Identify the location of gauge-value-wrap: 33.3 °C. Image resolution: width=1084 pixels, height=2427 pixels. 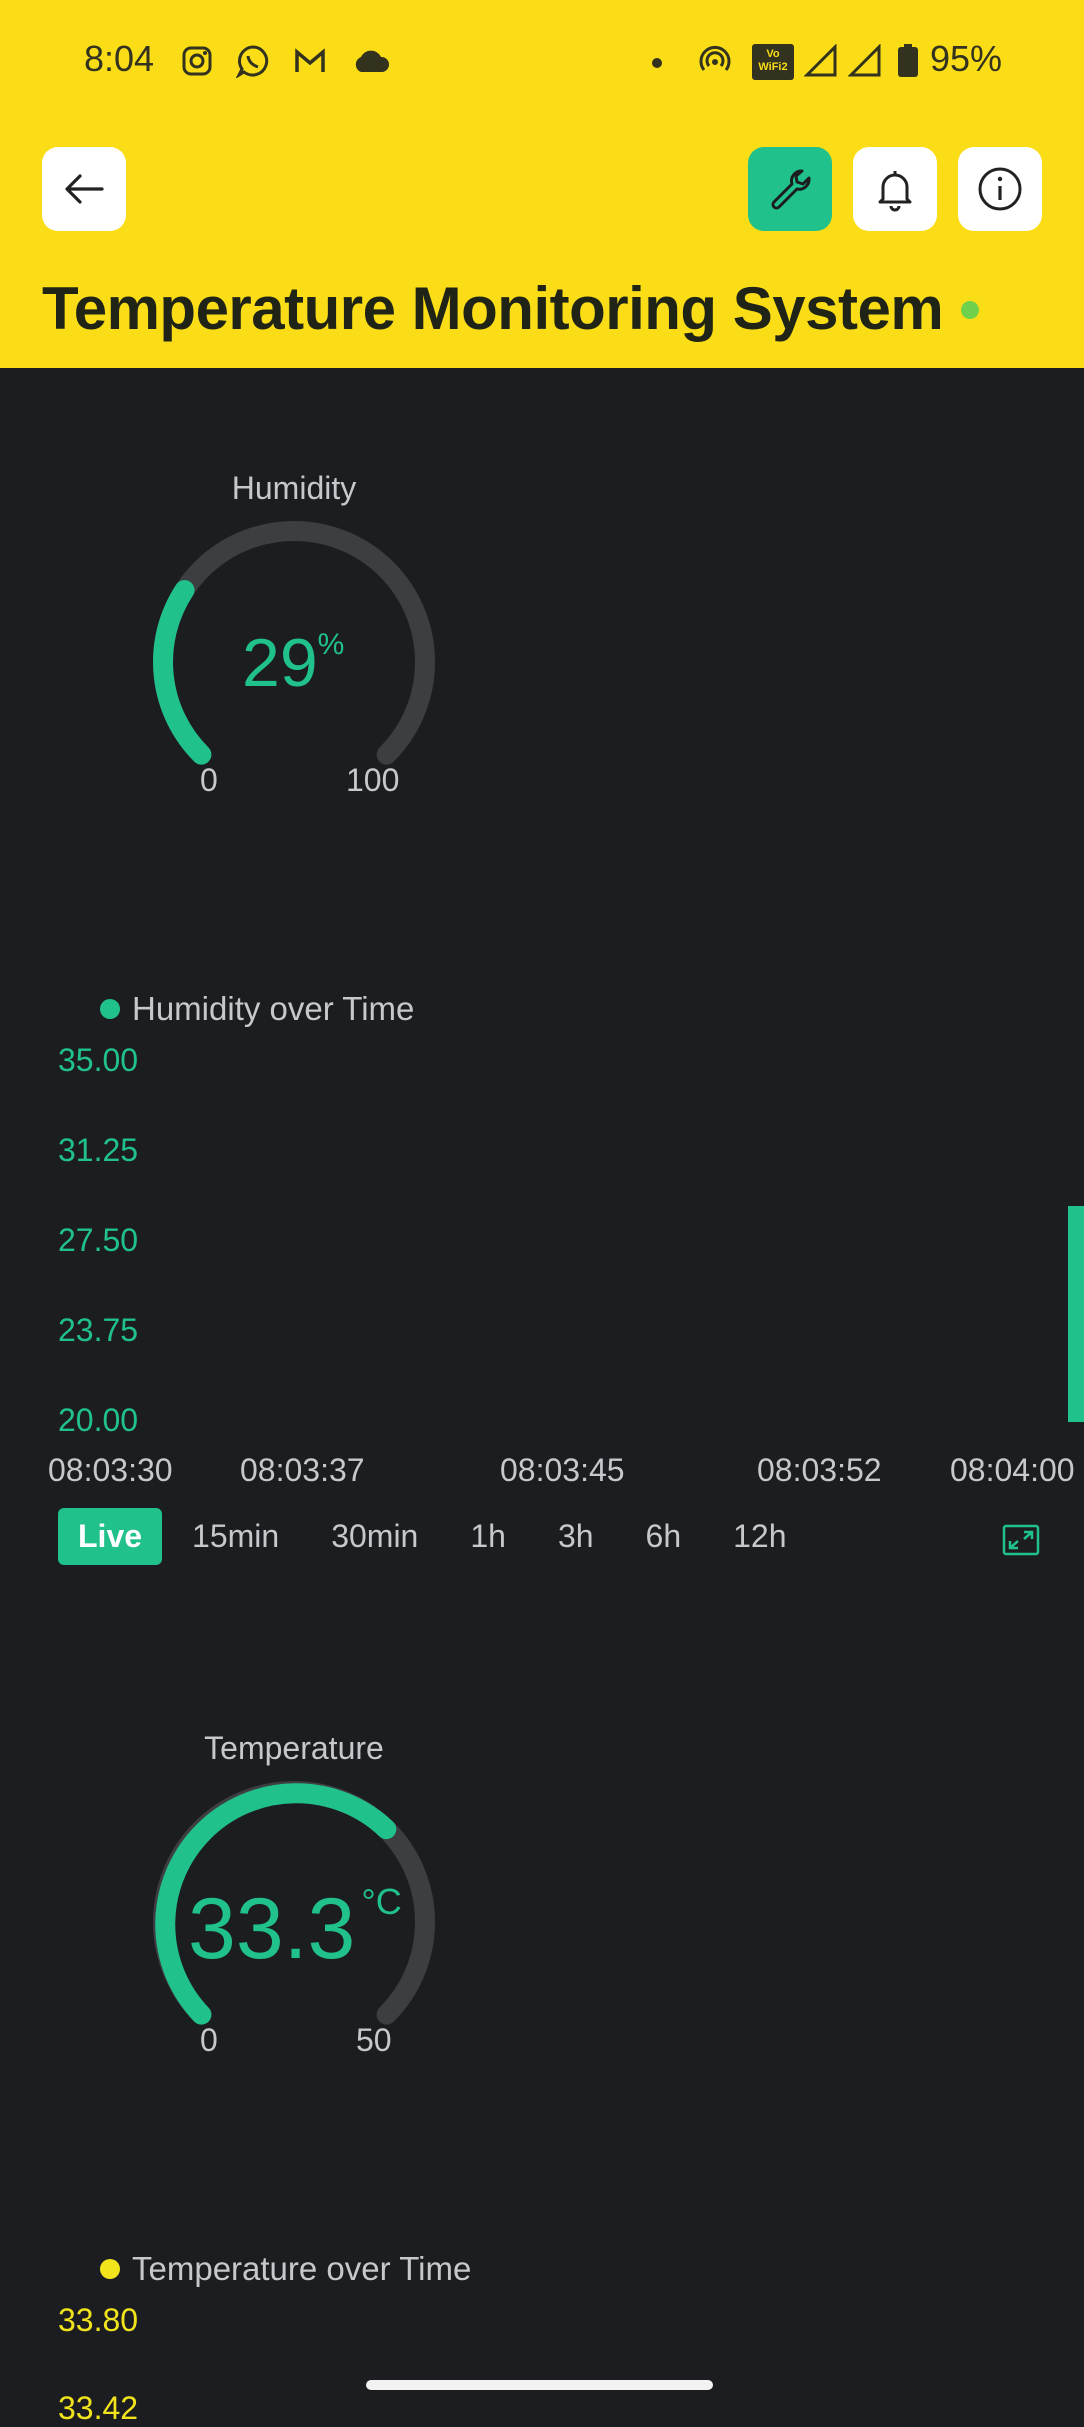
(295, 1929).